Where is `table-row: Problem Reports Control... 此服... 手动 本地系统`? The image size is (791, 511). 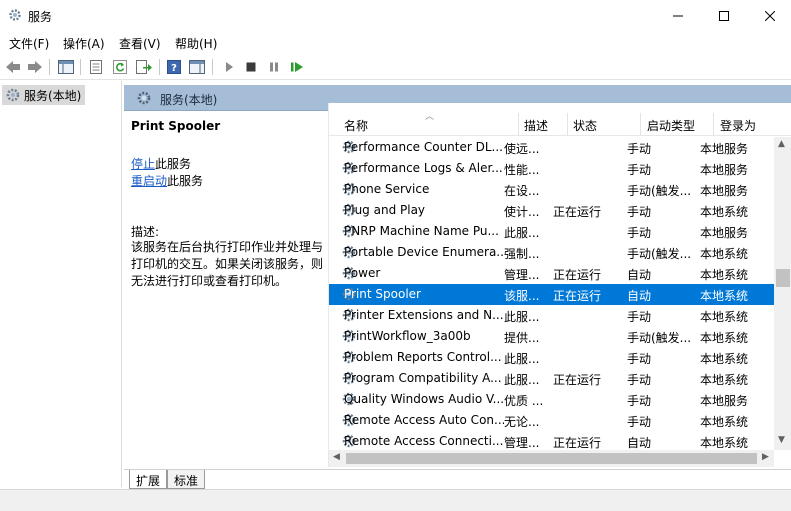
table-row: Problem Reports Control... 此服... 手动 本地系统 is located at coordinates (551, 357).